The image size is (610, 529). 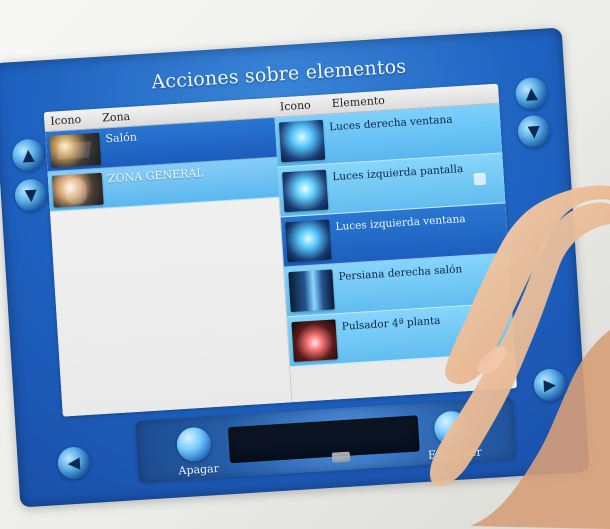 What do you see at coordinates (400, 223) in the screenshot?
I see `element-label: Luces izquierda ventana` at bounding box center [400, 223].